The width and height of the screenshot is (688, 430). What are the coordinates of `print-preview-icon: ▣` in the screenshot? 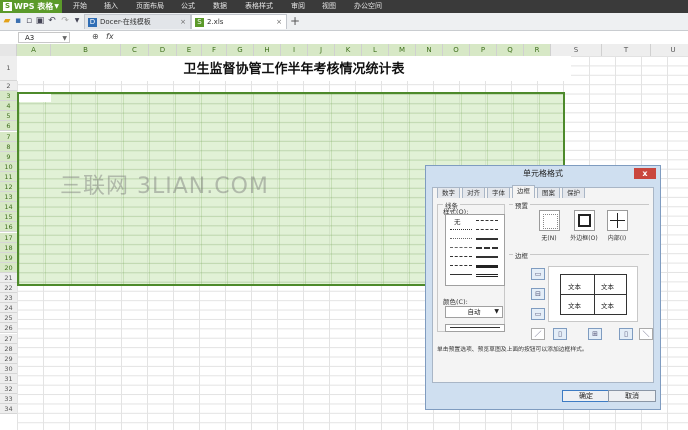 It's located at (40, 21).